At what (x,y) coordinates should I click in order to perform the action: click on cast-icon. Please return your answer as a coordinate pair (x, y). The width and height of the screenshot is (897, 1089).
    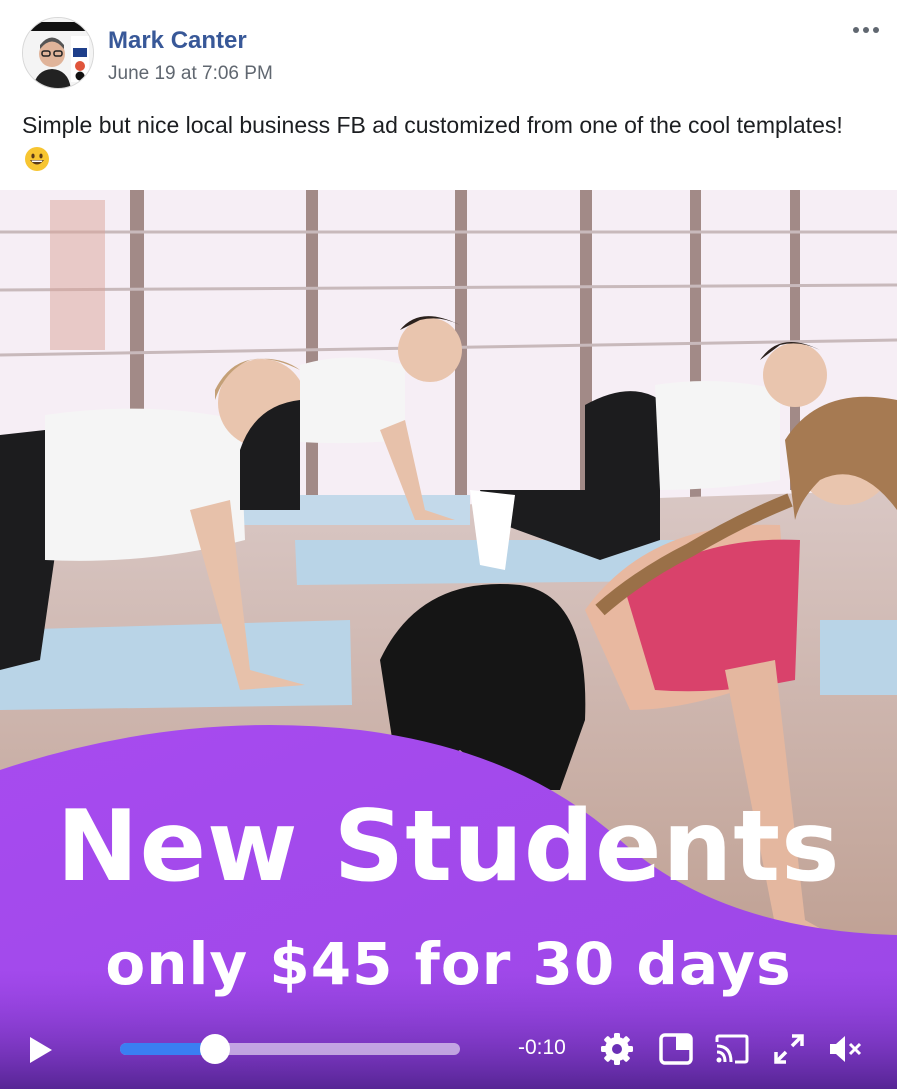
    Looking at the image, I should click on (732, 1049).